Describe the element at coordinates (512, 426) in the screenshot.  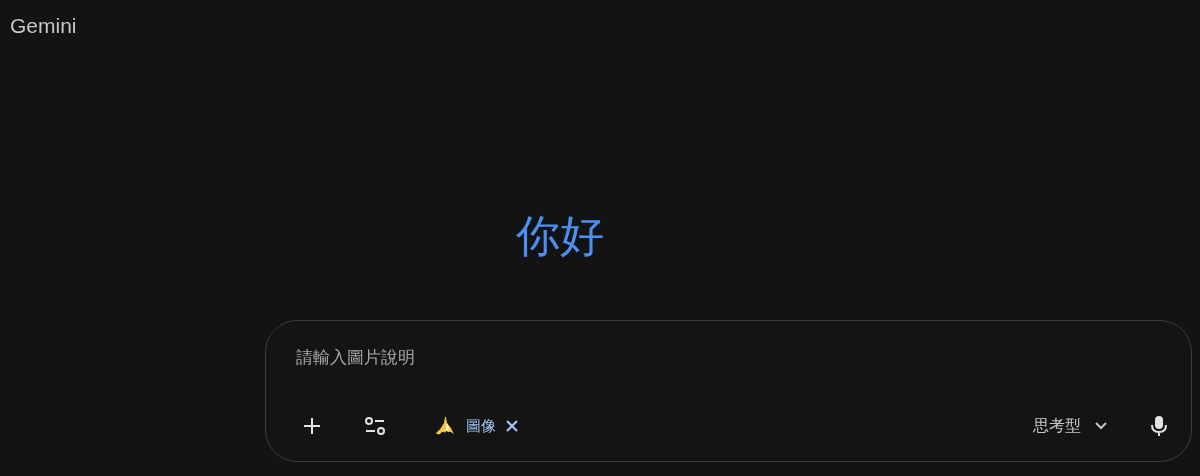
I see `close-icon` at that location.